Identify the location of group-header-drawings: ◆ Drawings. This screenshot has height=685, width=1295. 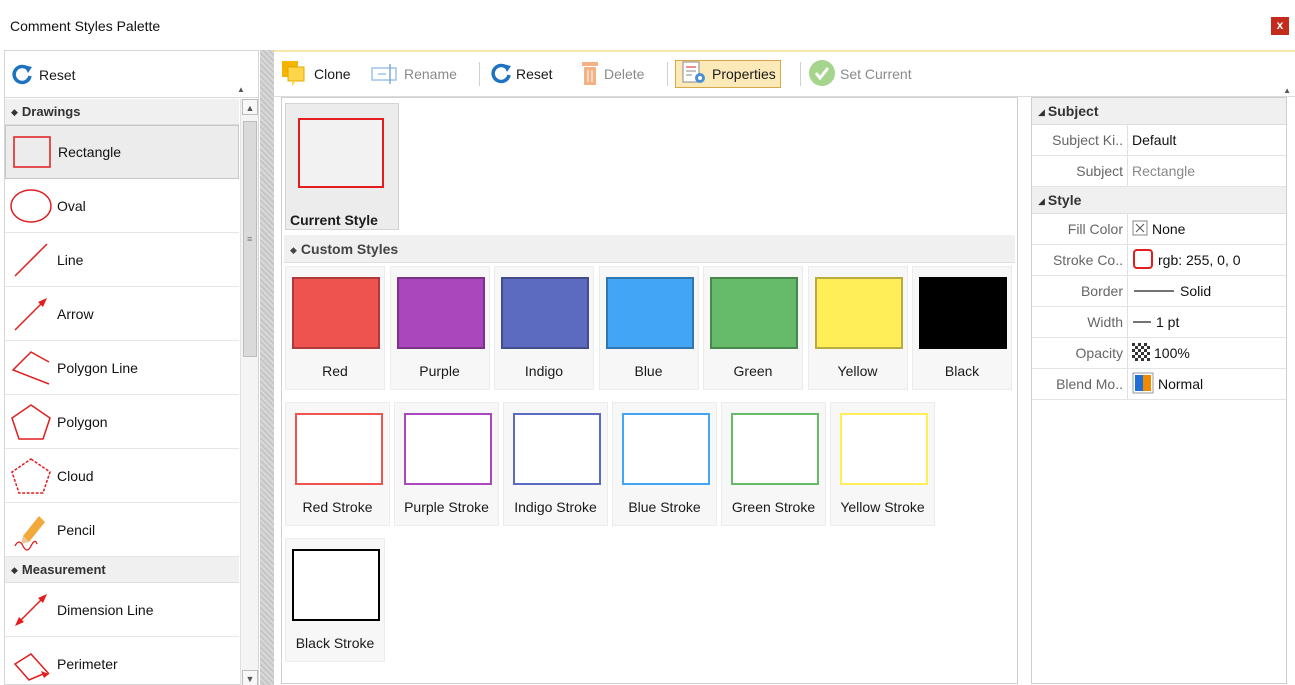
(122, 112).